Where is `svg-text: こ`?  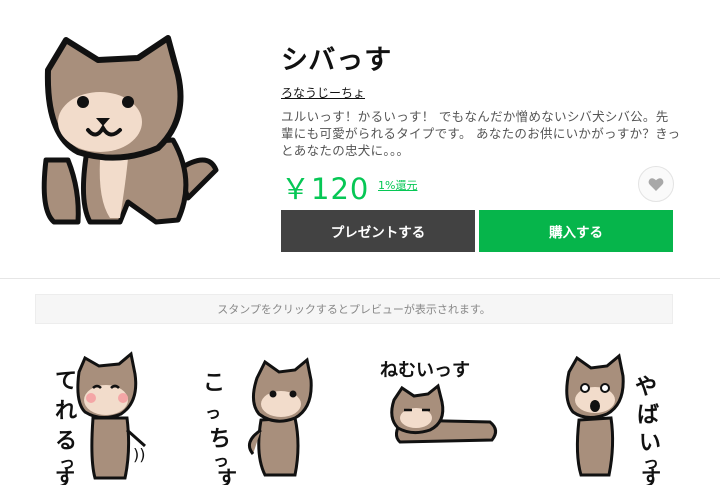
svg-text: こ is located at coordinates (214, 383).